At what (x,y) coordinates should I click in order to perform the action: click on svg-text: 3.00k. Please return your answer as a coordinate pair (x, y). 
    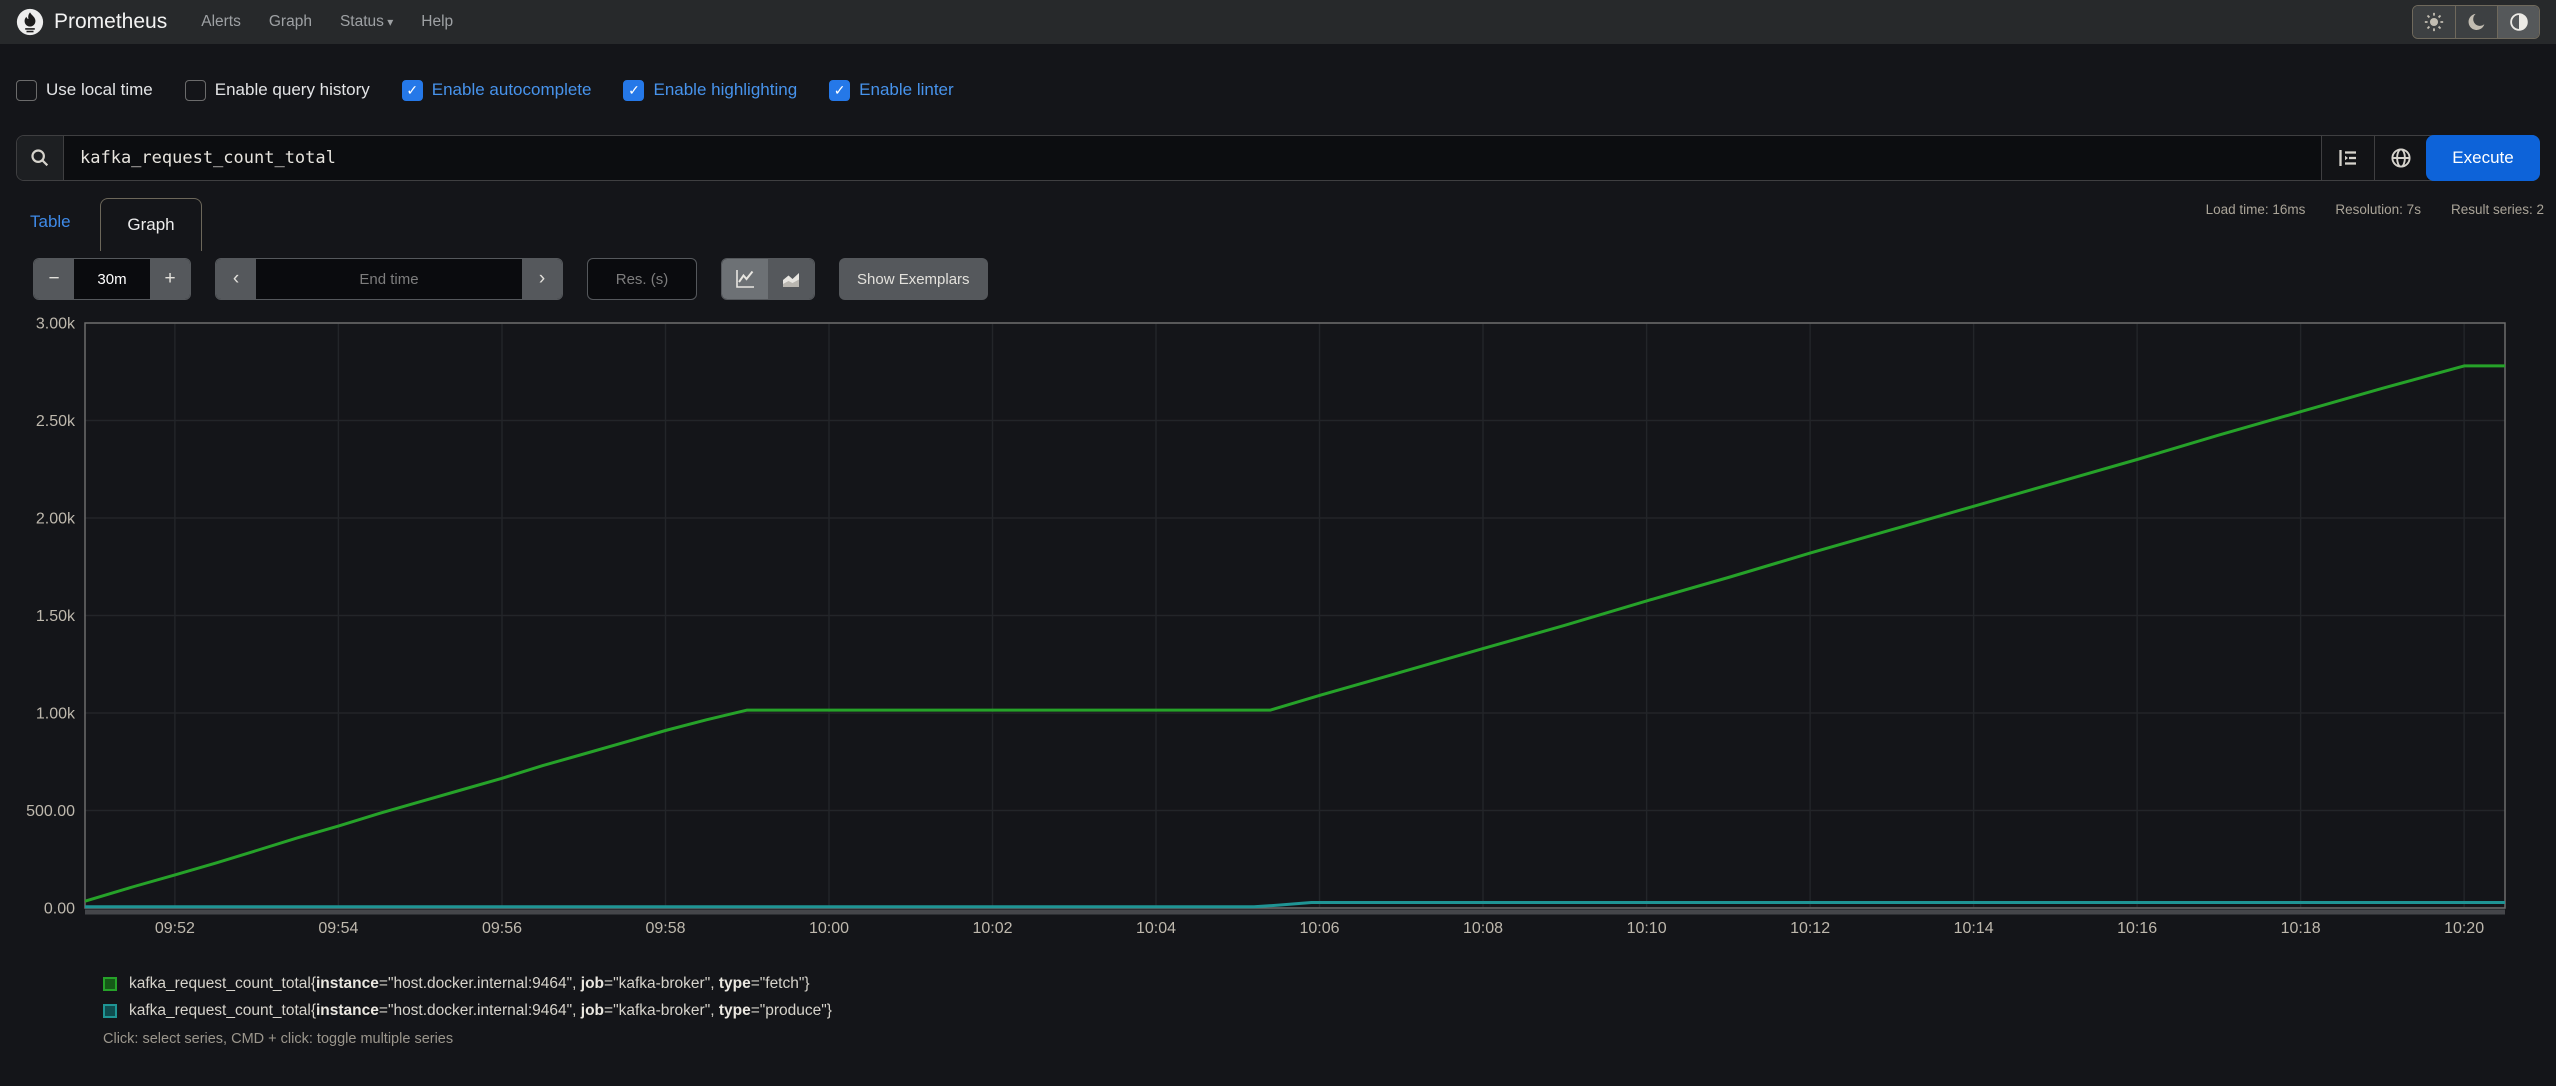
    Looking at the image, I should click on (56, 324).